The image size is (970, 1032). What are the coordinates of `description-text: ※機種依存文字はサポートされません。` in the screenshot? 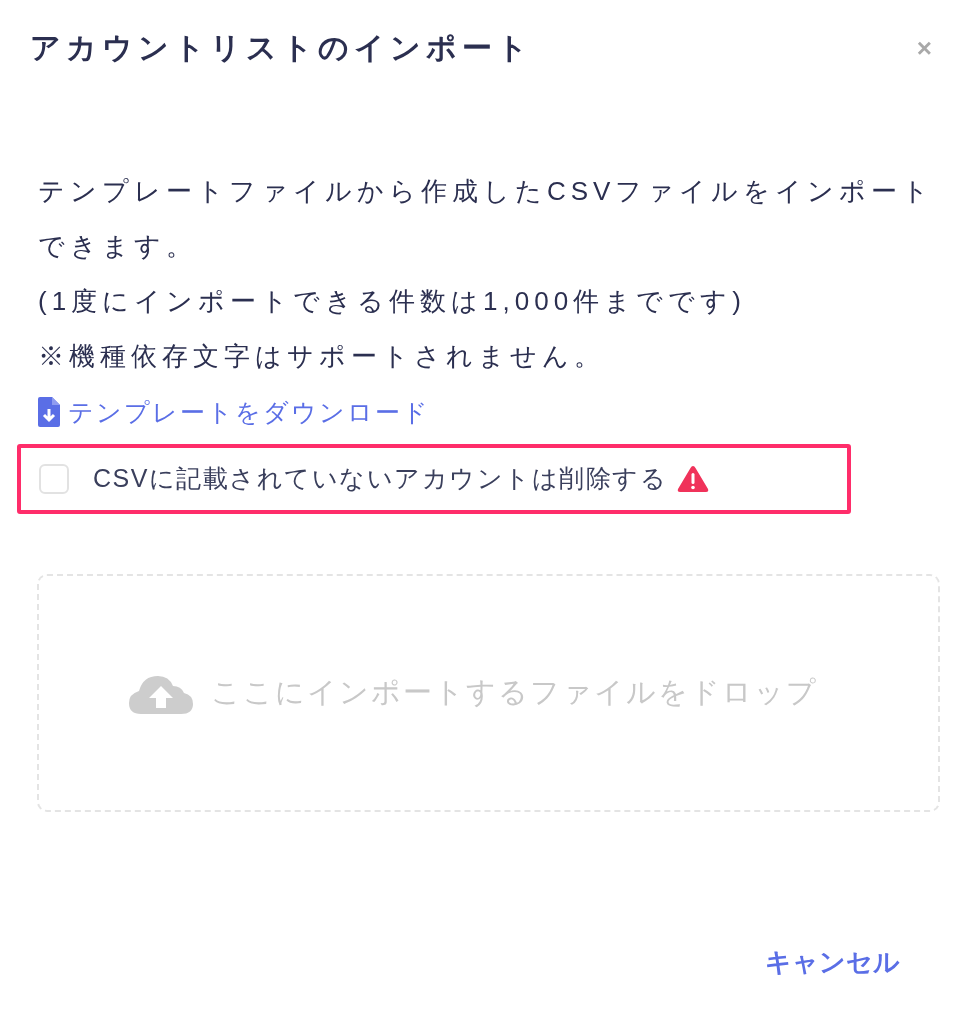 It's located at (322, 356).